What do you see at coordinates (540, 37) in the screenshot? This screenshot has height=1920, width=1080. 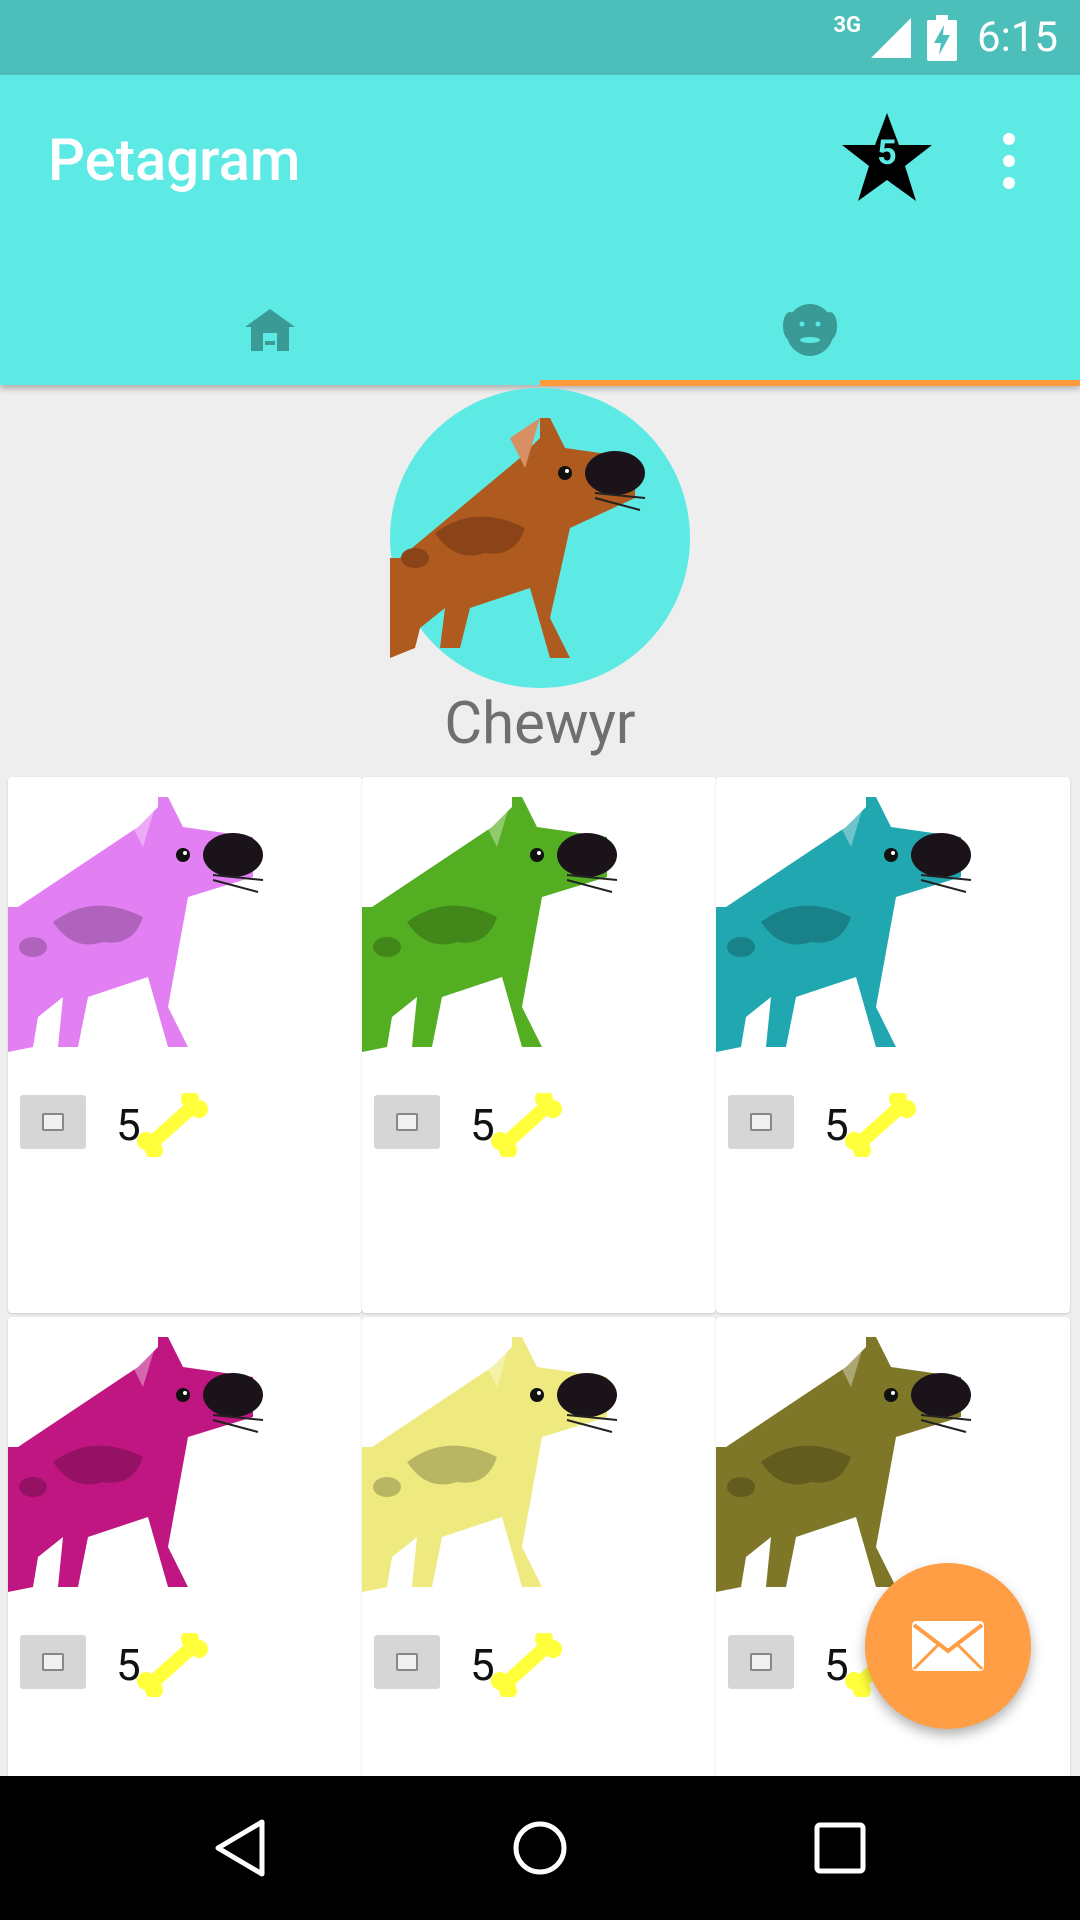 I see `status-bar: 3G 6:15` at bounding box center [540, 37].